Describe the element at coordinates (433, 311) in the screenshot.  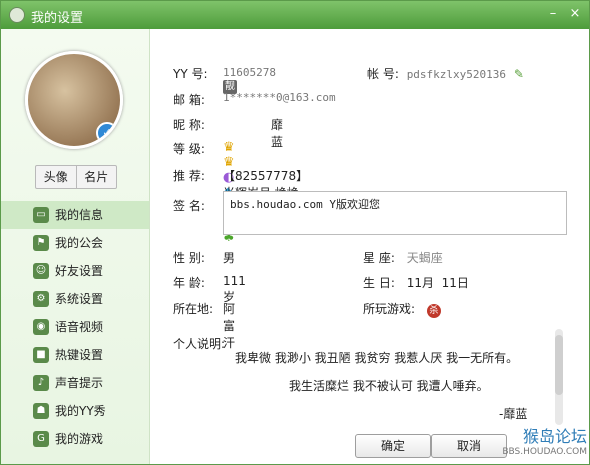
I see `game-sanguosha-icon: 杀` at that location.